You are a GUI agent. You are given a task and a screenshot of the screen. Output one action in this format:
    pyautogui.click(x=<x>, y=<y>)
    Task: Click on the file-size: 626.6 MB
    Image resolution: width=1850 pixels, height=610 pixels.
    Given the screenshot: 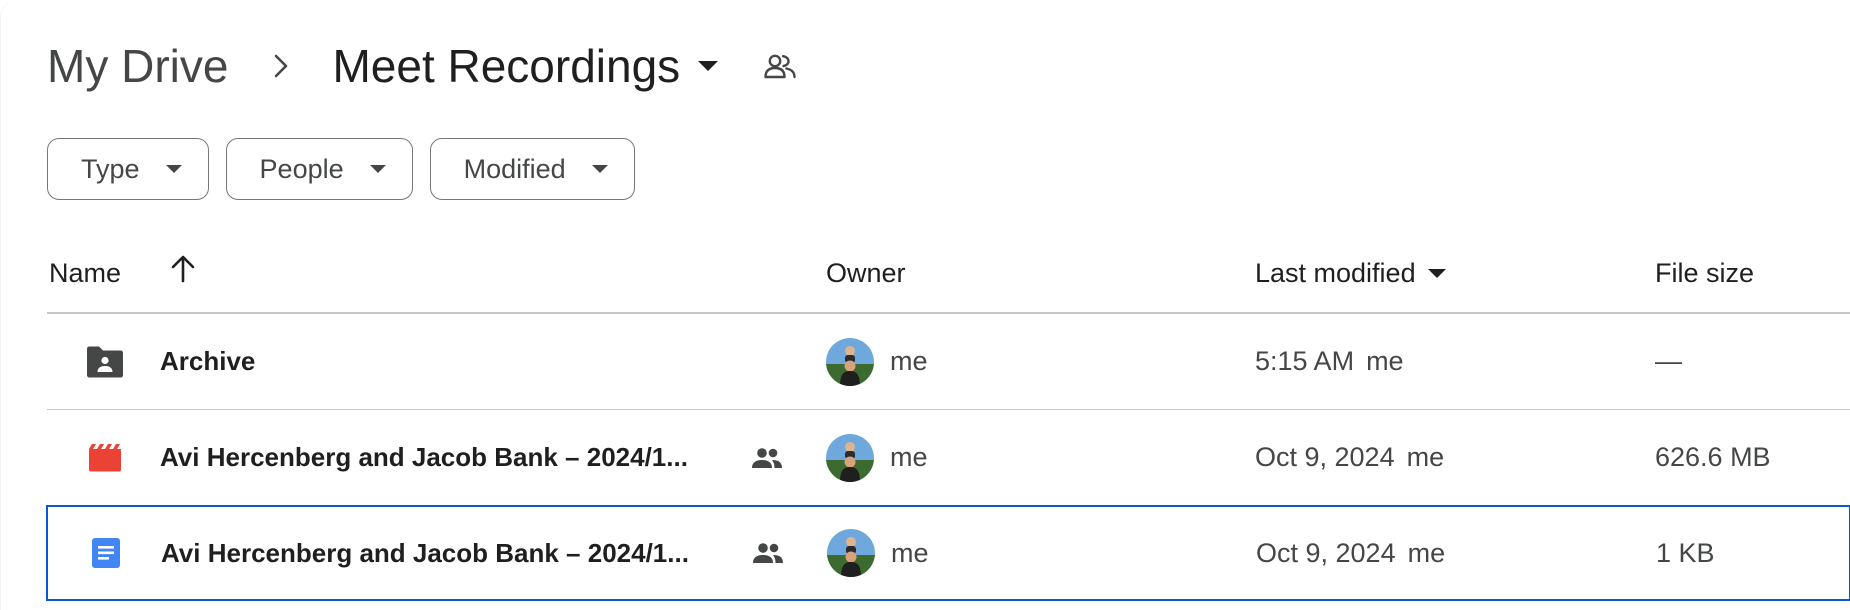 What is the action you would take?
    pyautogui.click(x=1713, y=457)
    